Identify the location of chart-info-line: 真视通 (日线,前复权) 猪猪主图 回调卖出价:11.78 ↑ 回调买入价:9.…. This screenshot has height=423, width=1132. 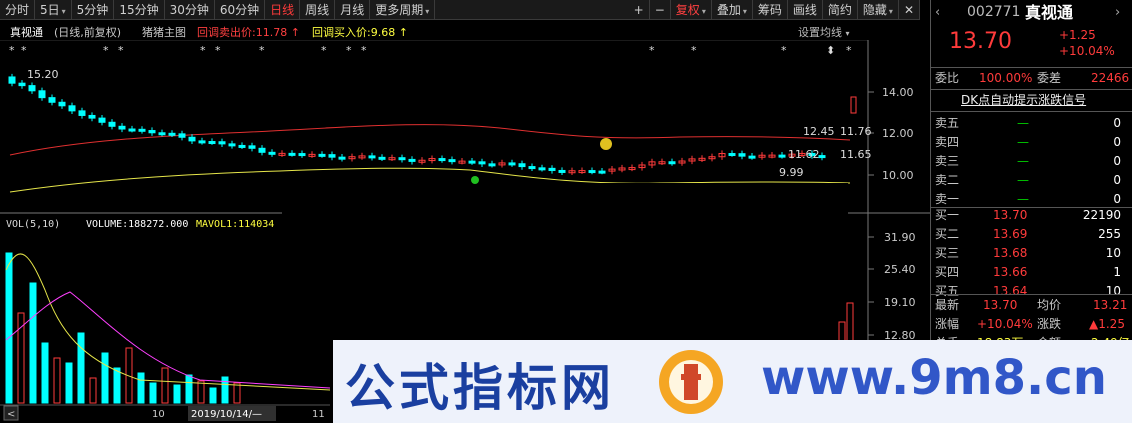
(434, 31).